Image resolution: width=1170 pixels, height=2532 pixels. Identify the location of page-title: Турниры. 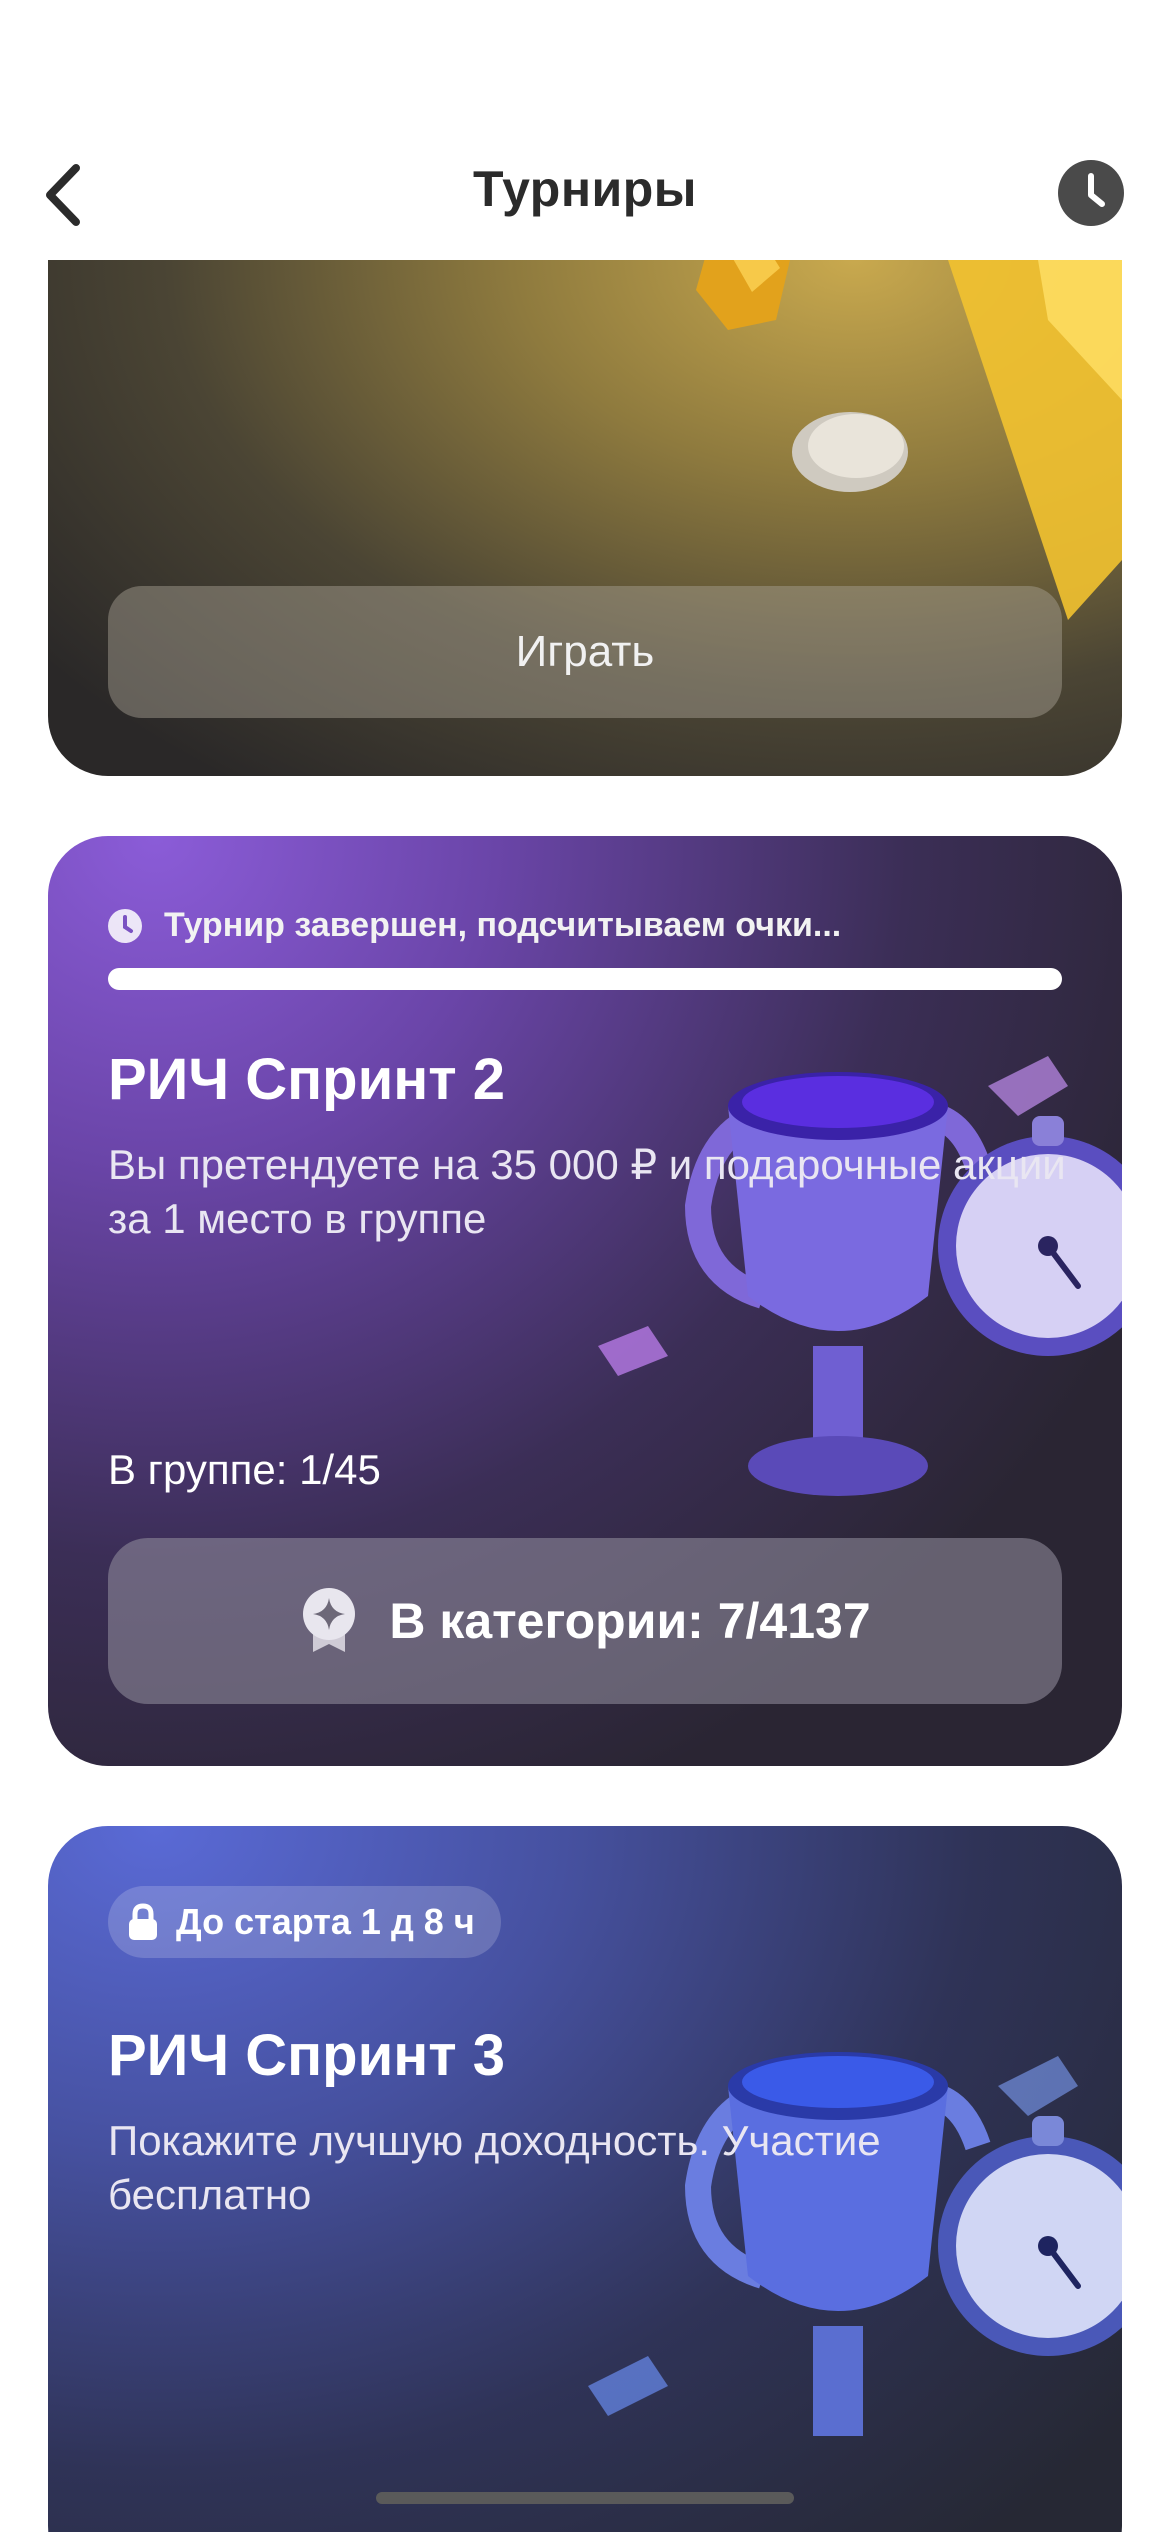
(584, 189).